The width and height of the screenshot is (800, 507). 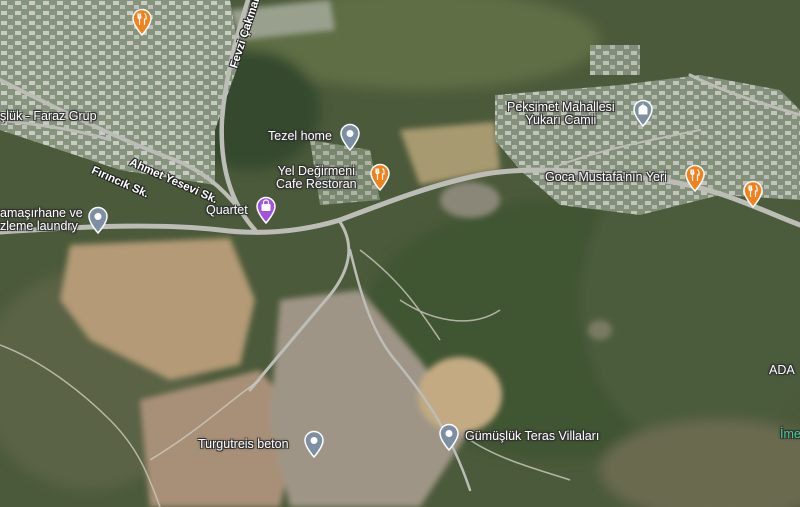 I want to click on place-label-camasirhane: amaşırhane ve zleme laundry, so click(x=41, y=220).